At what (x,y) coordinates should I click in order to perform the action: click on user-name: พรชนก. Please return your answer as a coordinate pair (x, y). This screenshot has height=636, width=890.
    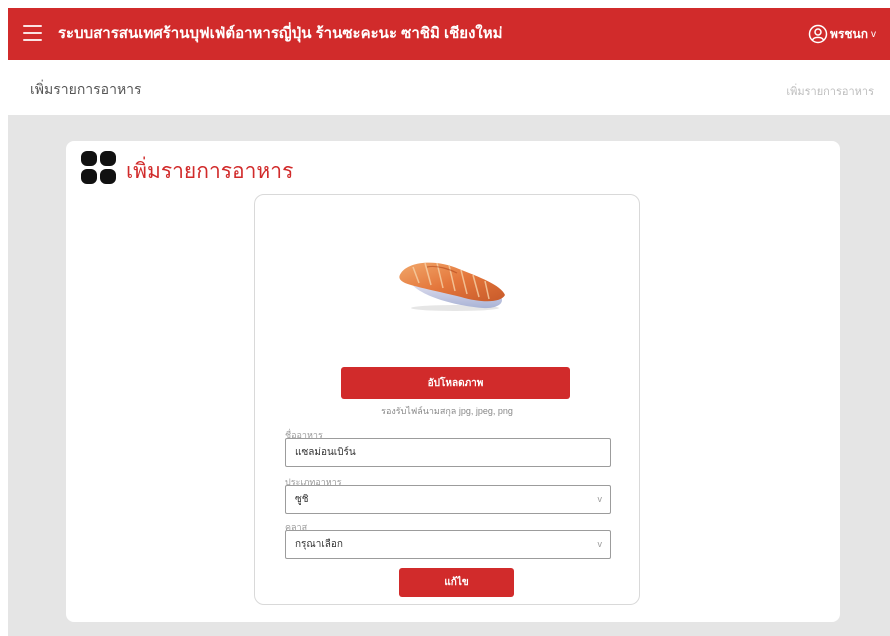
    Looking at the image, I should click on (849, 33).